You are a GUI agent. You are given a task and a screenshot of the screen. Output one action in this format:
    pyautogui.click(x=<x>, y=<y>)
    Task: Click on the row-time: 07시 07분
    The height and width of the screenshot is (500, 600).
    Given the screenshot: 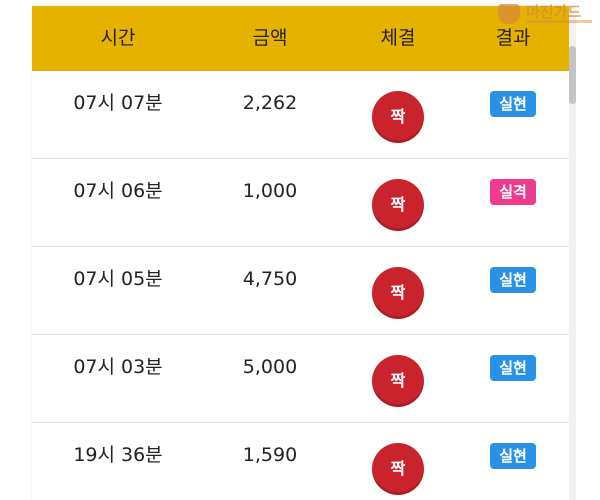 What is the action you would take?
    pyautogui.click(x=118, y=103)
    